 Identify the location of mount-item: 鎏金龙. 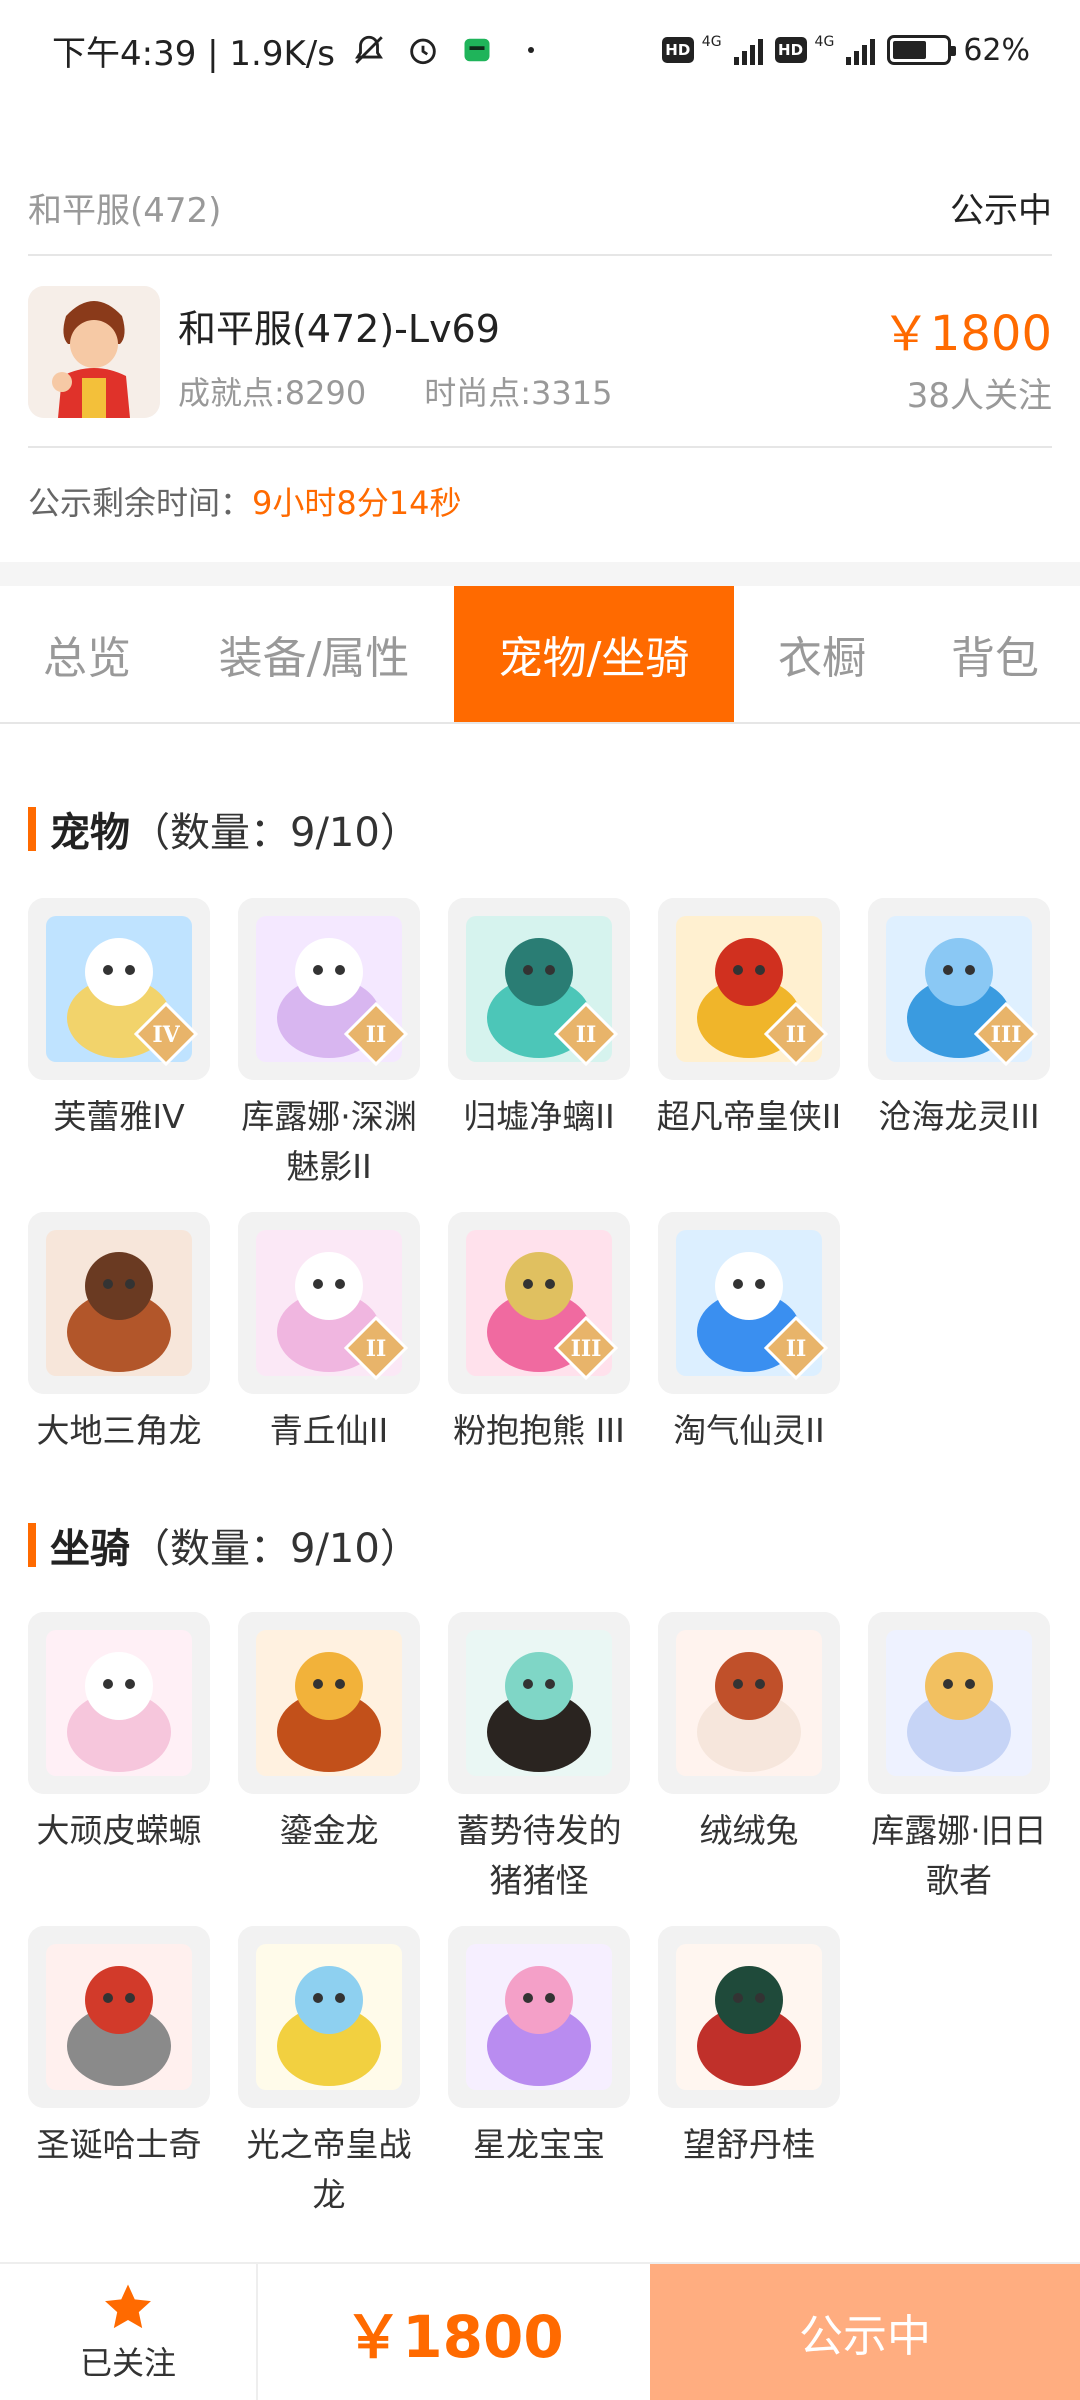
(329, 1759).